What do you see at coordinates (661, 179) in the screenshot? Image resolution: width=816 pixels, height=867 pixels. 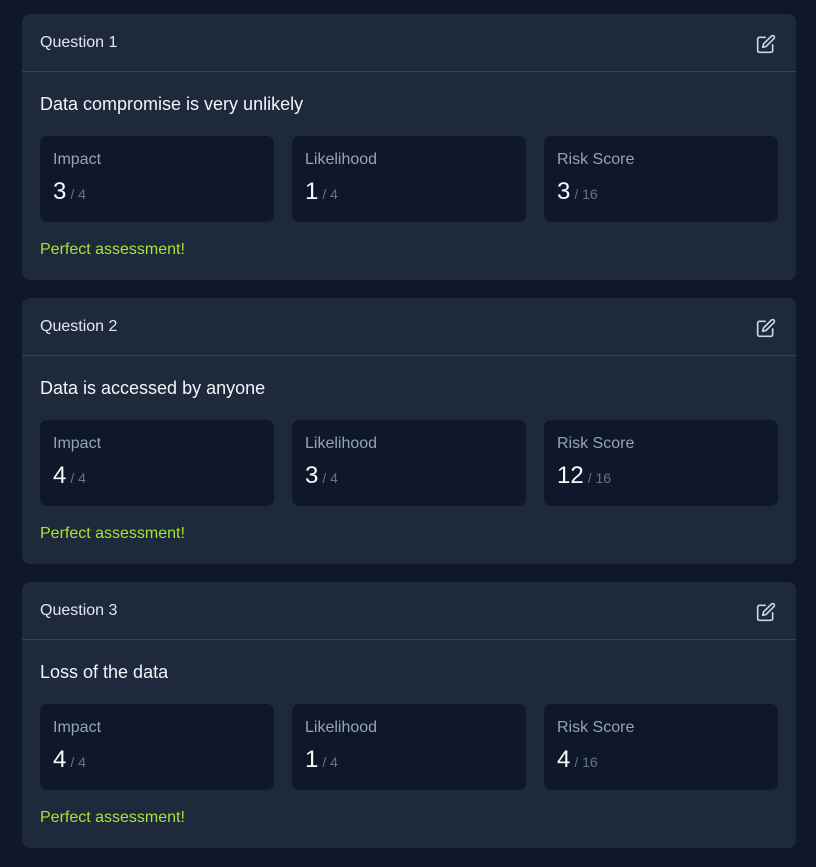 I see `risk-score-box: Risk Score 3/ 16` at bounding box center [661, 179].